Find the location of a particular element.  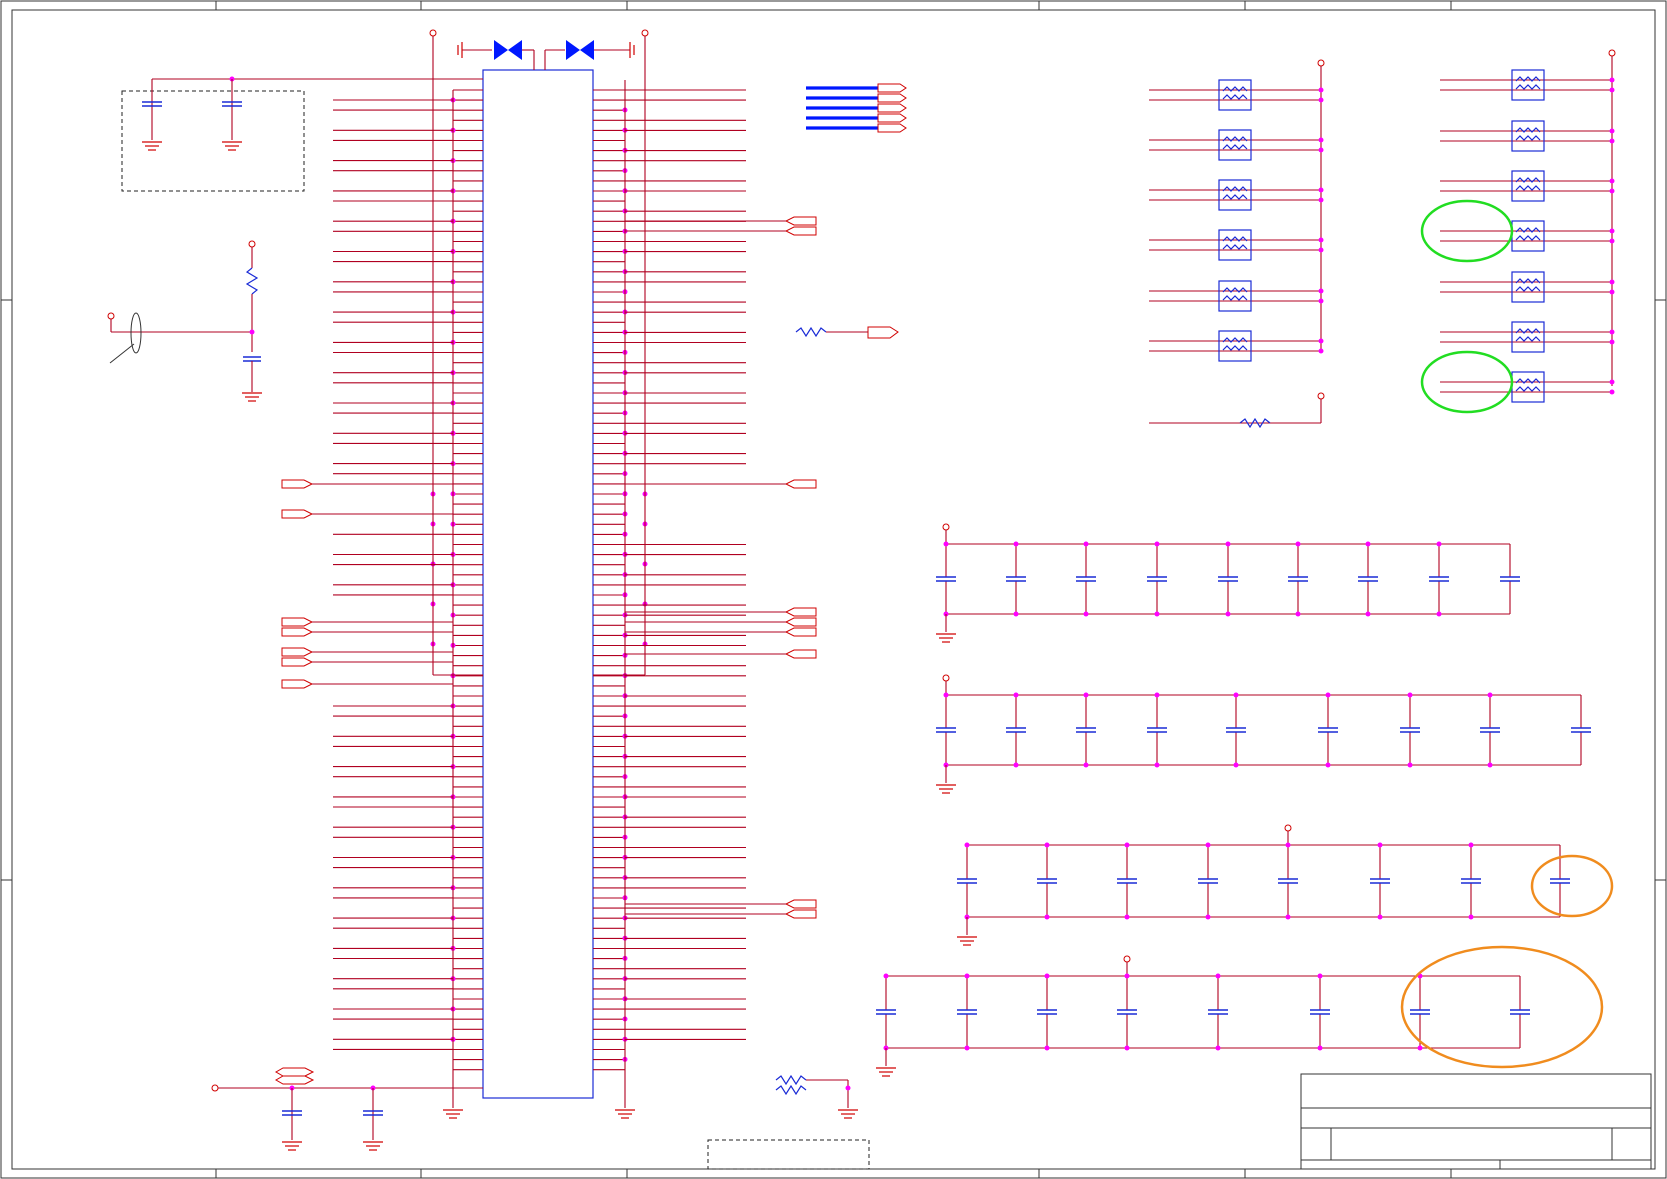

jumper-symbol-left is located at coordinates (496, 55).